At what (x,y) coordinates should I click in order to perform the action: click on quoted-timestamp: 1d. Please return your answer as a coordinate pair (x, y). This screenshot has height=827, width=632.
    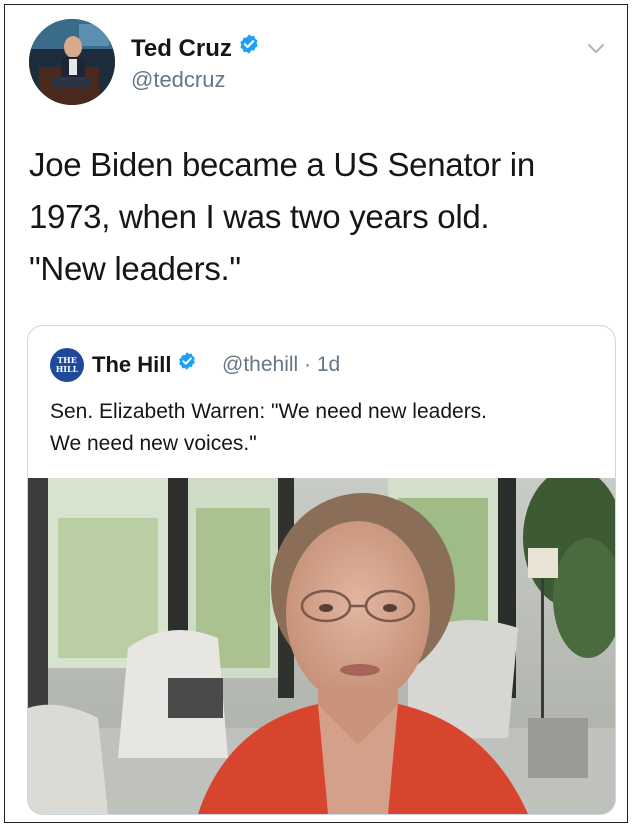
    Looking at the image, I should click on (328, 364).